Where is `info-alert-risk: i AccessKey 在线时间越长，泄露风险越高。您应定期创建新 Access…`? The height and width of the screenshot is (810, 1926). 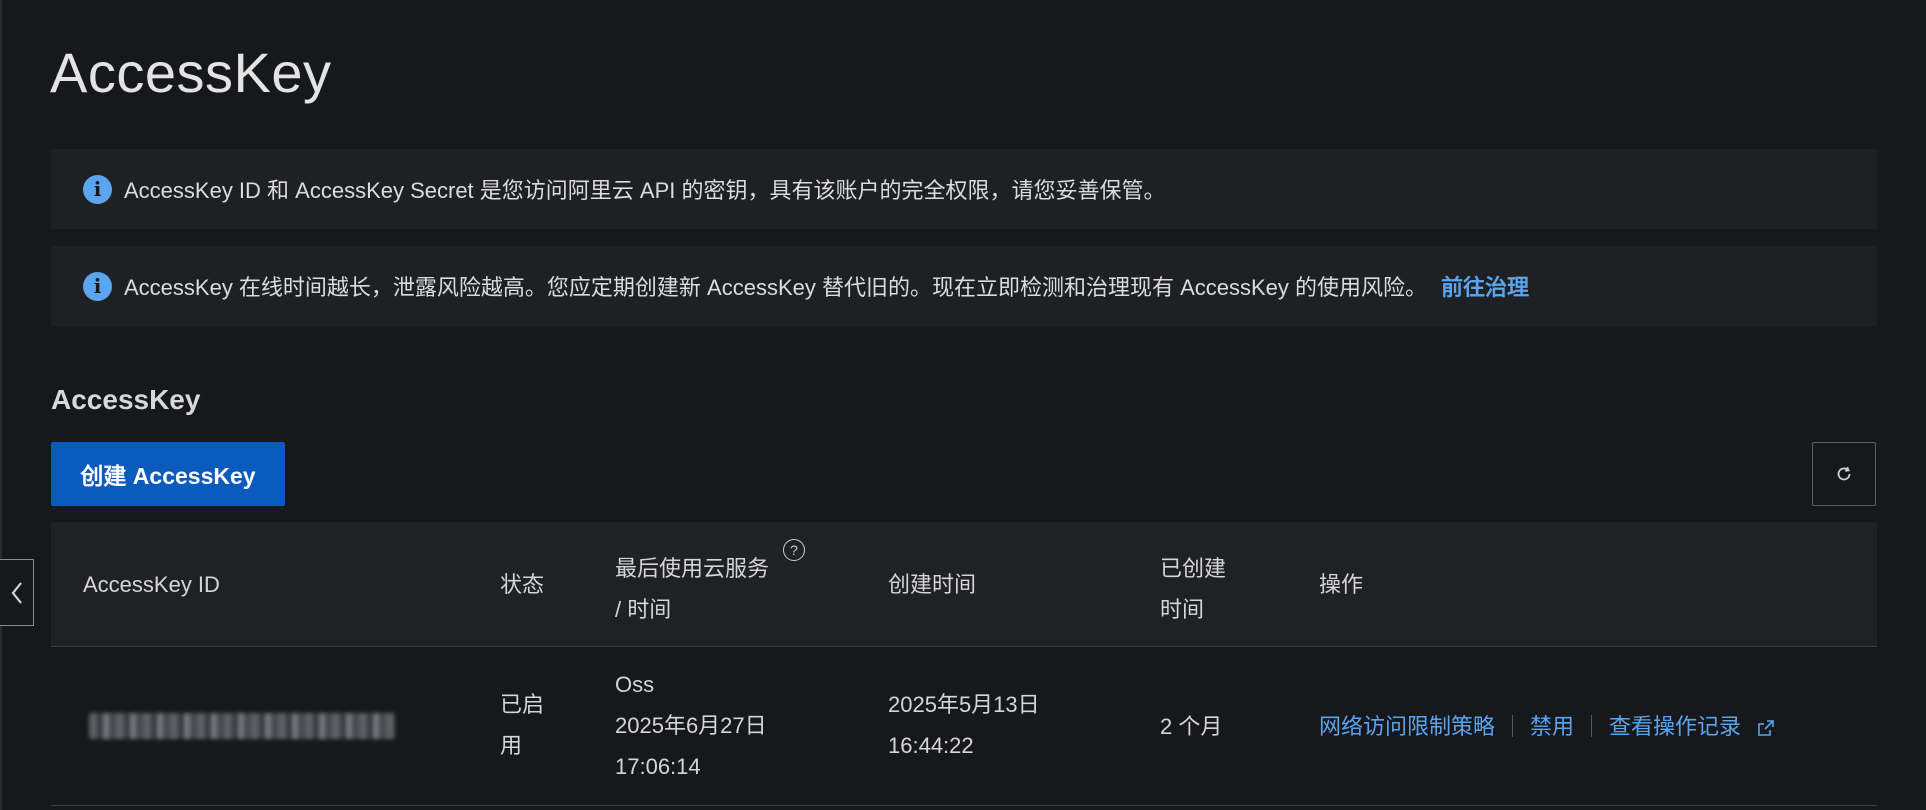 info-alert-risk: i AccessKey 在线时间越长，泄露风险越高。您应定期创建新 Access… is located at coordinates (964, 286).